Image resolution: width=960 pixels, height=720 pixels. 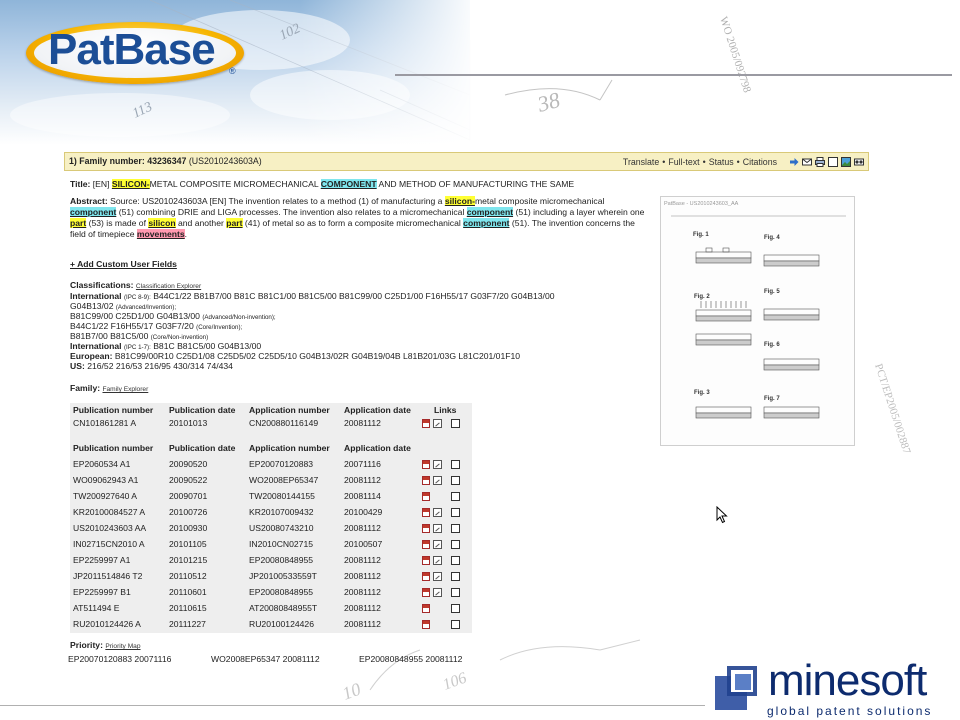 I want to click on publication-number: CN101861281 A, so click(x=104, y=423).